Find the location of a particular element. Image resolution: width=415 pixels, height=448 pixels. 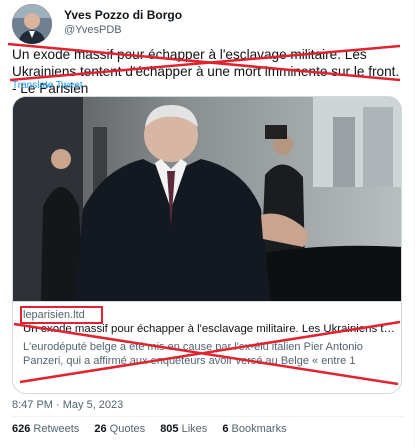

author-name: Yves Pozzo di Borgo is located at coordinates (123, 15).